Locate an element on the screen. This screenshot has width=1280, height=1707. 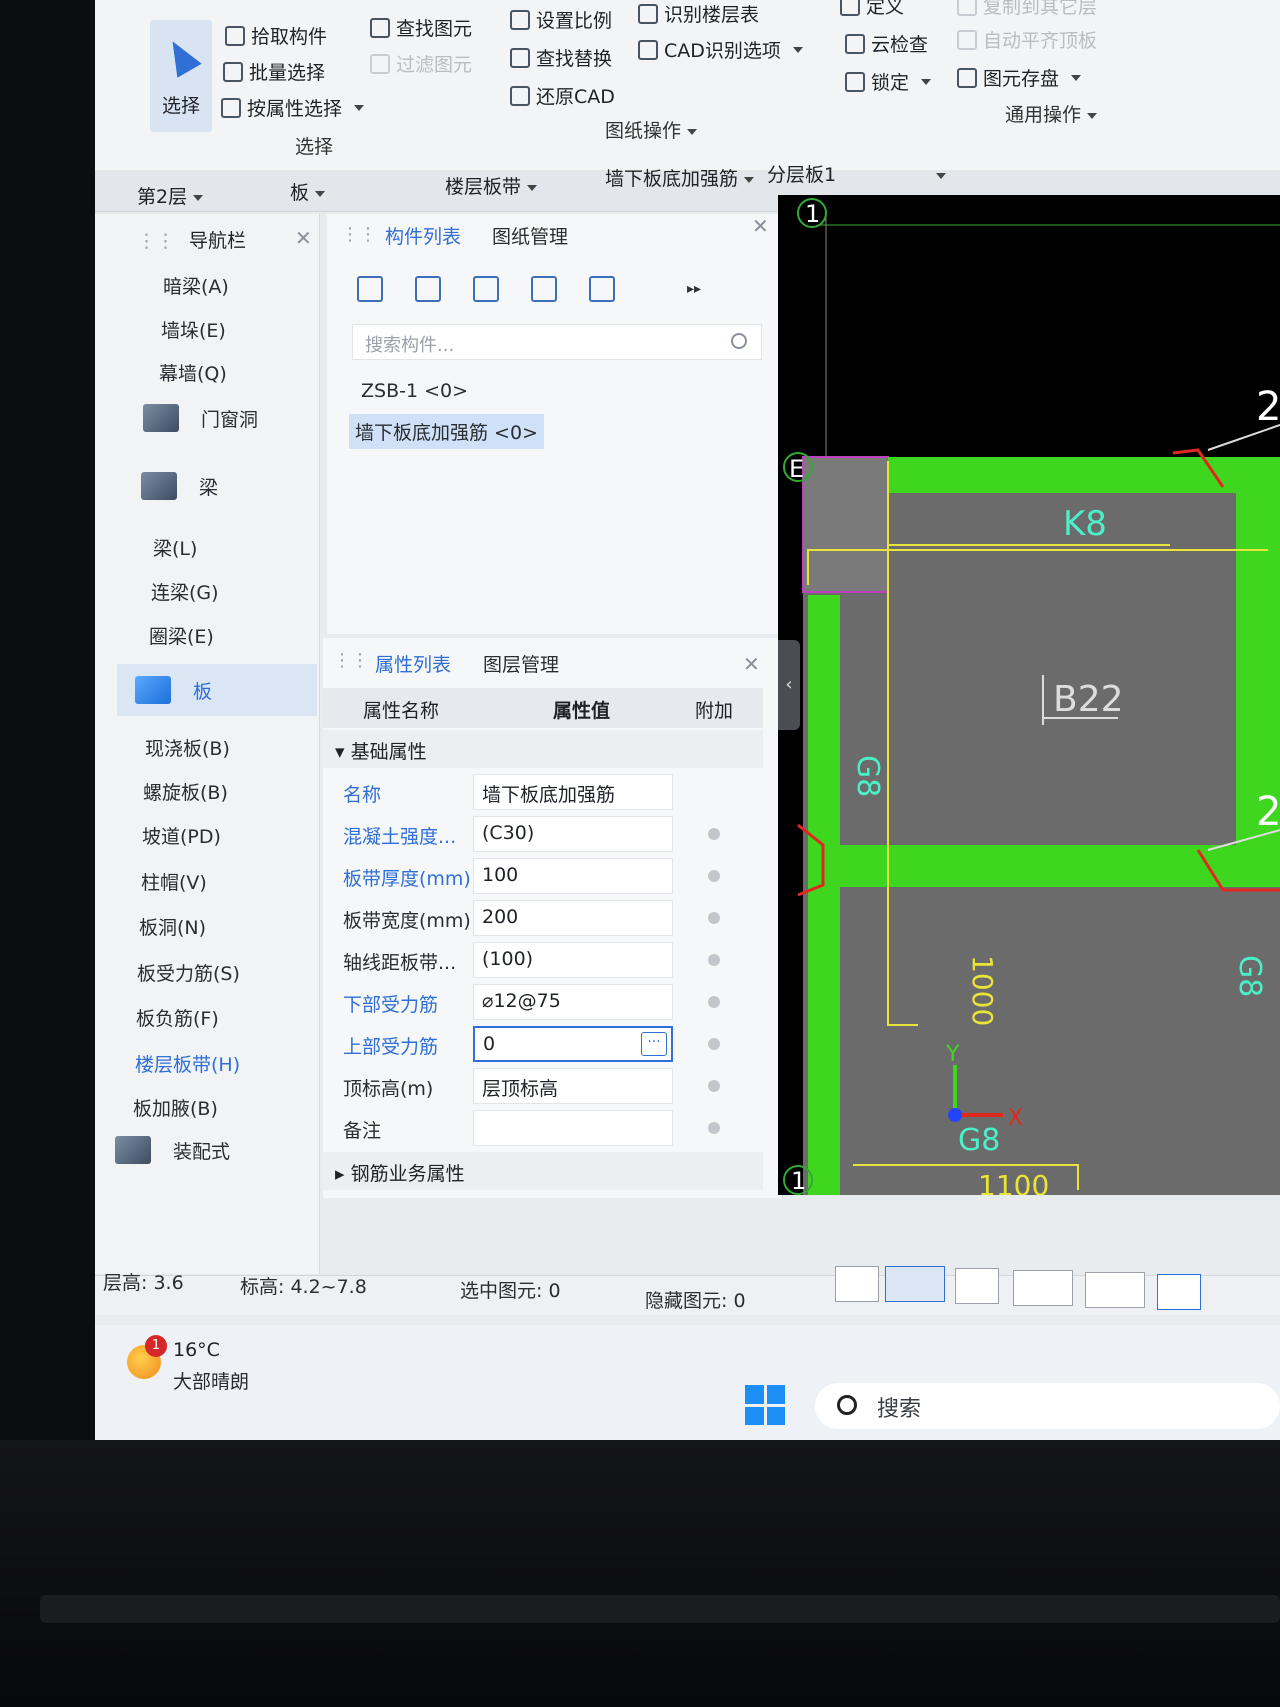
prop-value-top-rebar: 0 ··· is located at coordinates (573, 1044).